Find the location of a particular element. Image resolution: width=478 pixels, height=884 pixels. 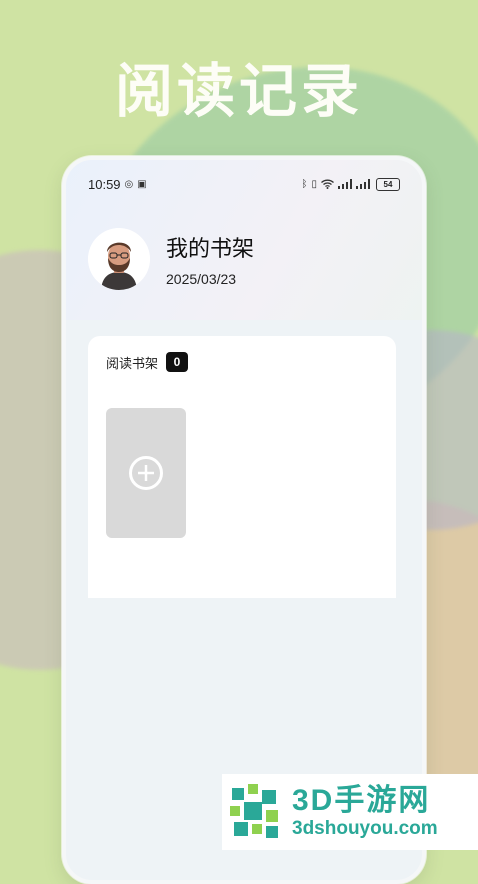

status-time: 10:59 is located at coordinates (104, 184).